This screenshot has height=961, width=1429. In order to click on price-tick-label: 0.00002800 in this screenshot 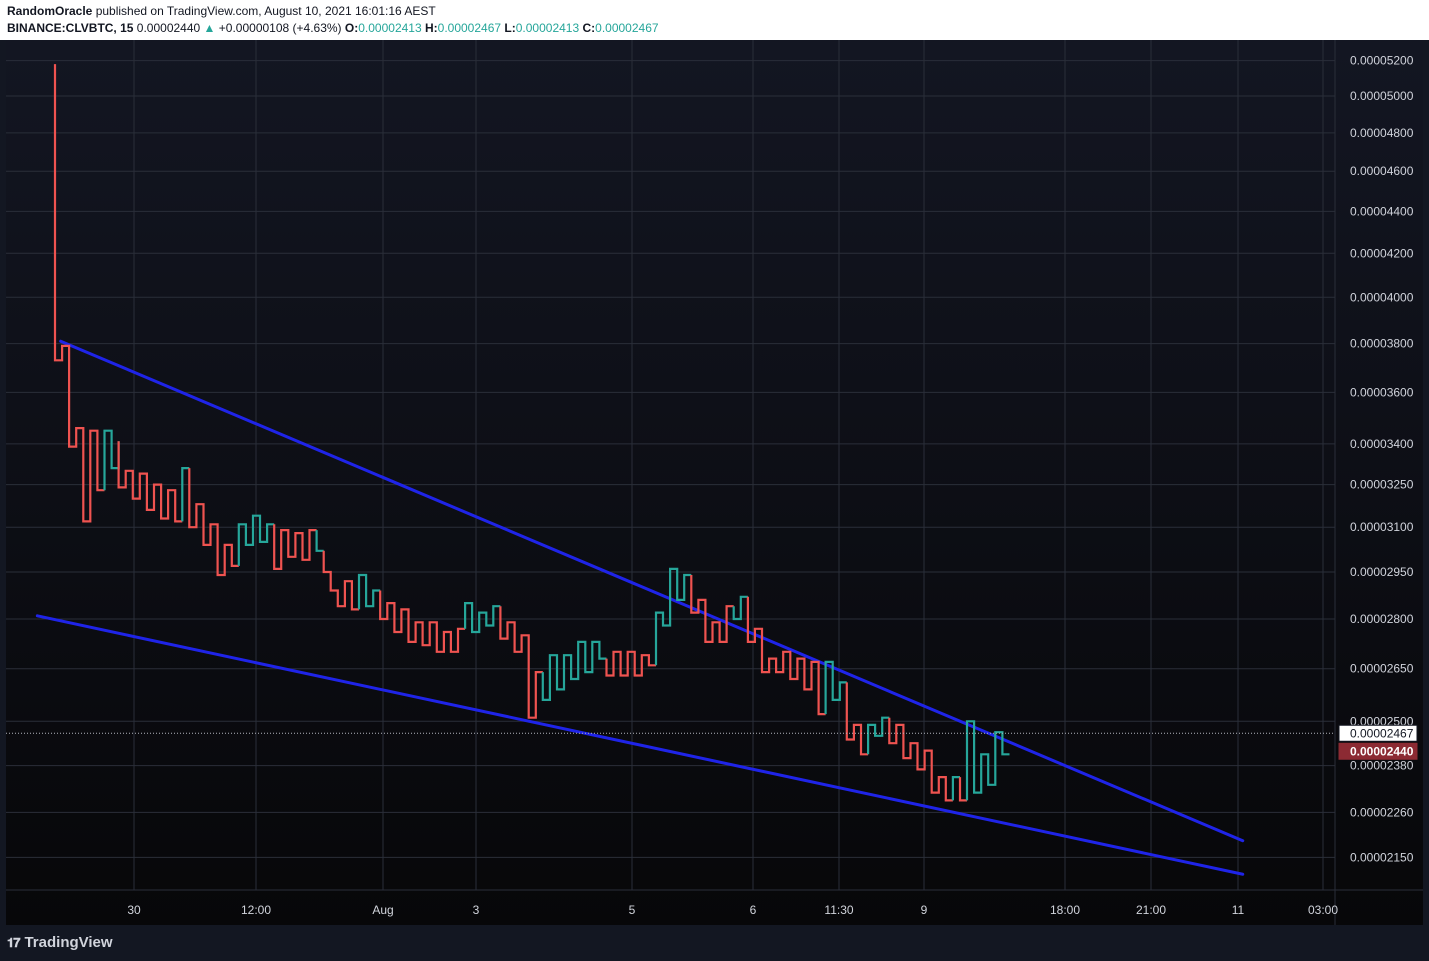, I will do `click(1382, 619)`.